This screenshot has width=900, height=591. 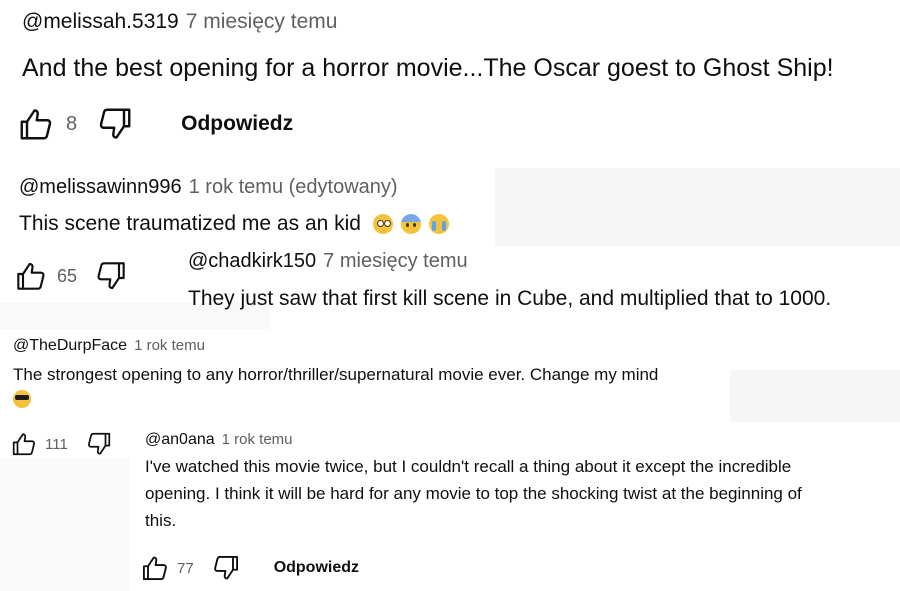 What do you see at coordinates (72, 123) in the screenshot?
I see `like-count: 8` at bounding box center [72, 123].